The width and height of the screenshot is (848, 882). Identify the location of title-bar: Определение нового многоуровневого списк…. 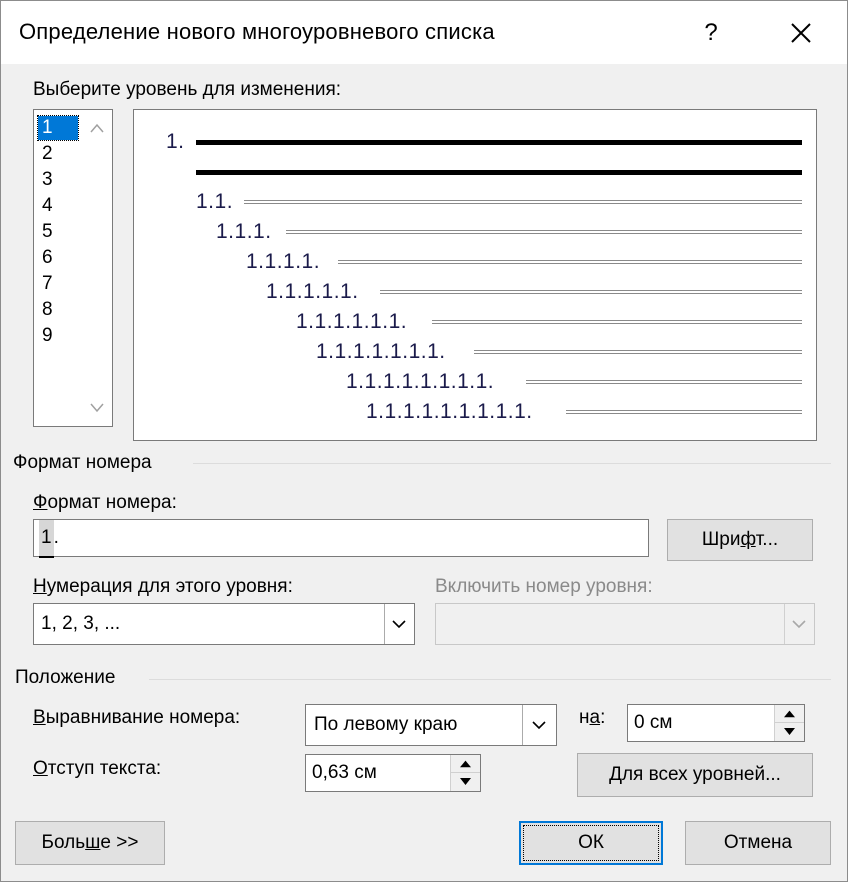
(424, 32).